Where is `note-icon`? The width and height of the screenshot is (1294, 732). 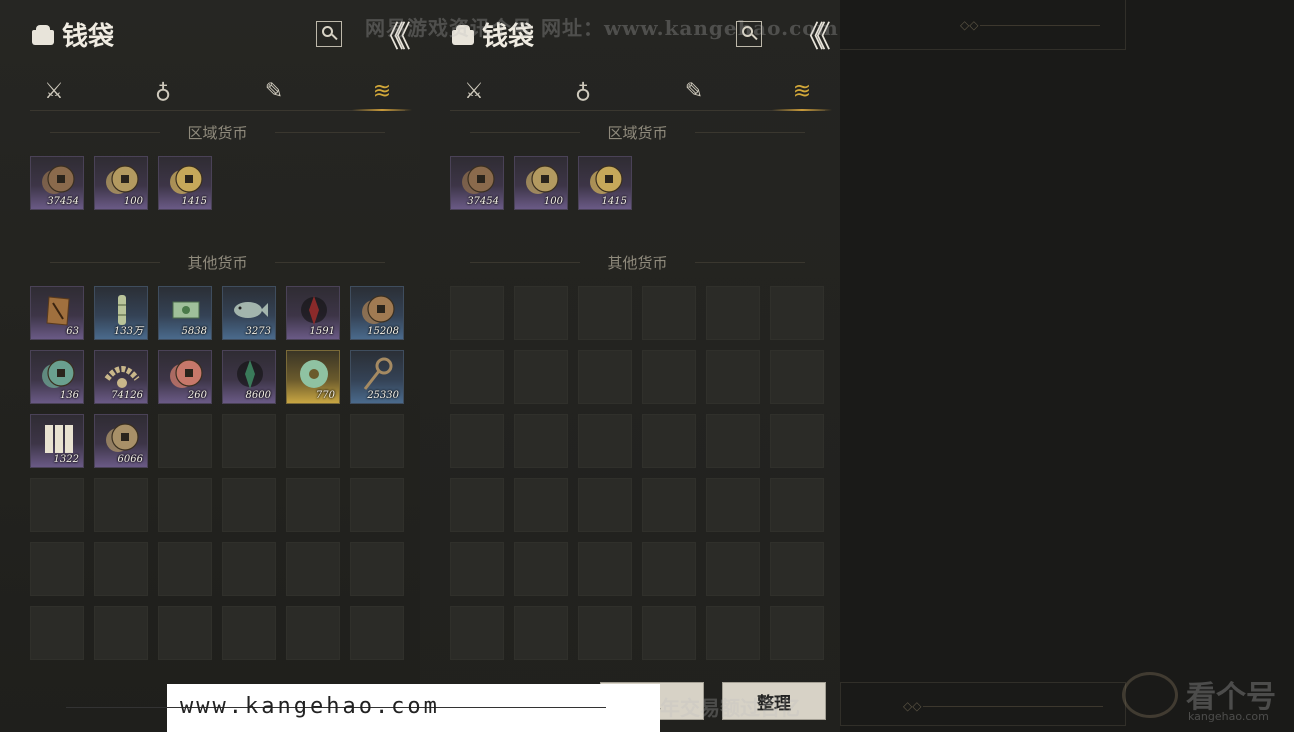 note-icon is located at coordinates (186, 310).